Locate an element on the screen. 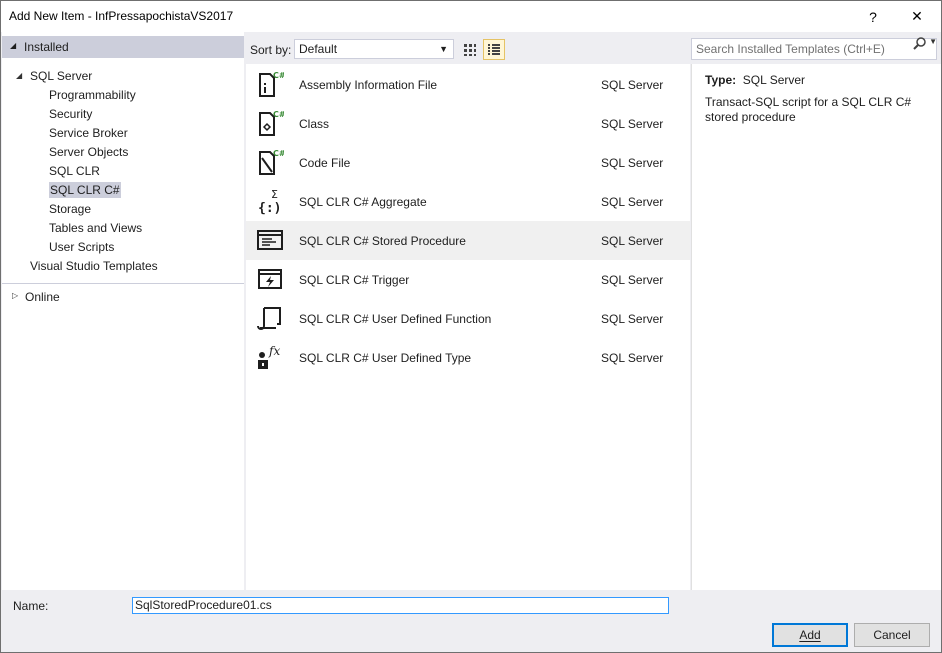  tree-item-visual-studio-templates: Visual Studio Templates is located at coordinates (94, 266).